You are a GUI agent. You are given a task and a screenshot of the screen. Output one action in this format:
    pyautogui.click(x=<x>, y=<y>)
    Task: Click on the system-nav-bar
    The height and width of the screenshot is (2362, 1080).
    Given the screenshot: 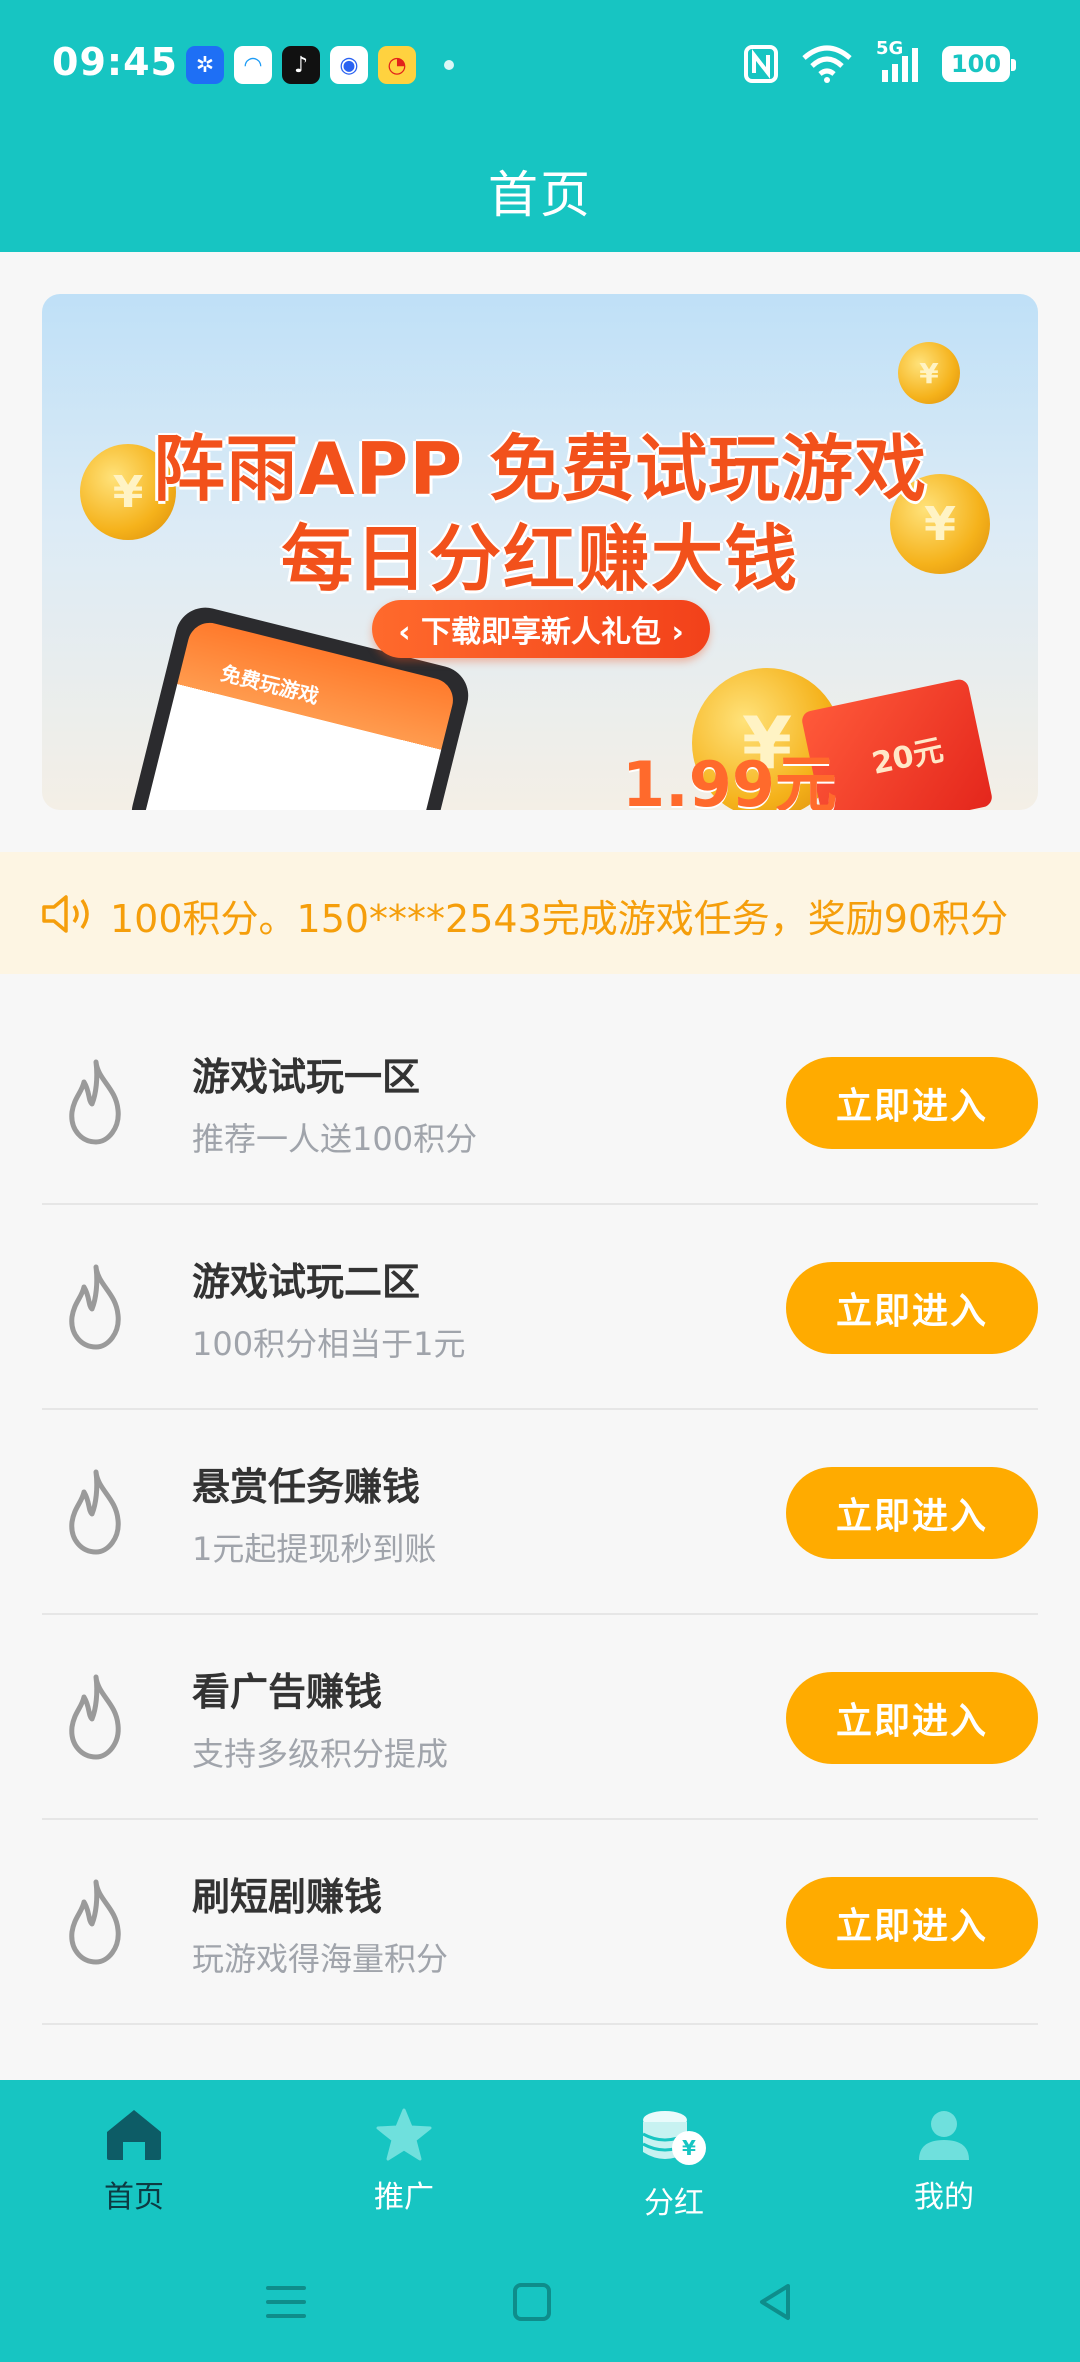 What is the action you would take?
    pyautogui.click(x=540, y=2315)
    